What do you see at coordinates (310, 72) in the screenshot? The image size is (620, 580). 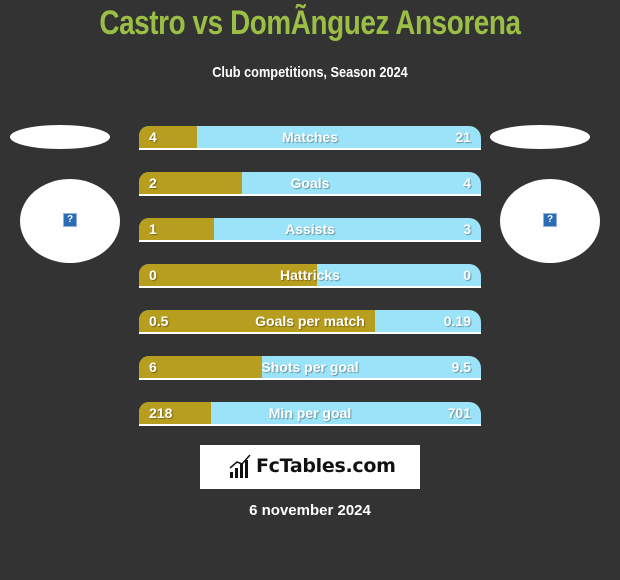 I see `page-subtitle: Club competitions, Season 2024` at bounding box center [310, 72].